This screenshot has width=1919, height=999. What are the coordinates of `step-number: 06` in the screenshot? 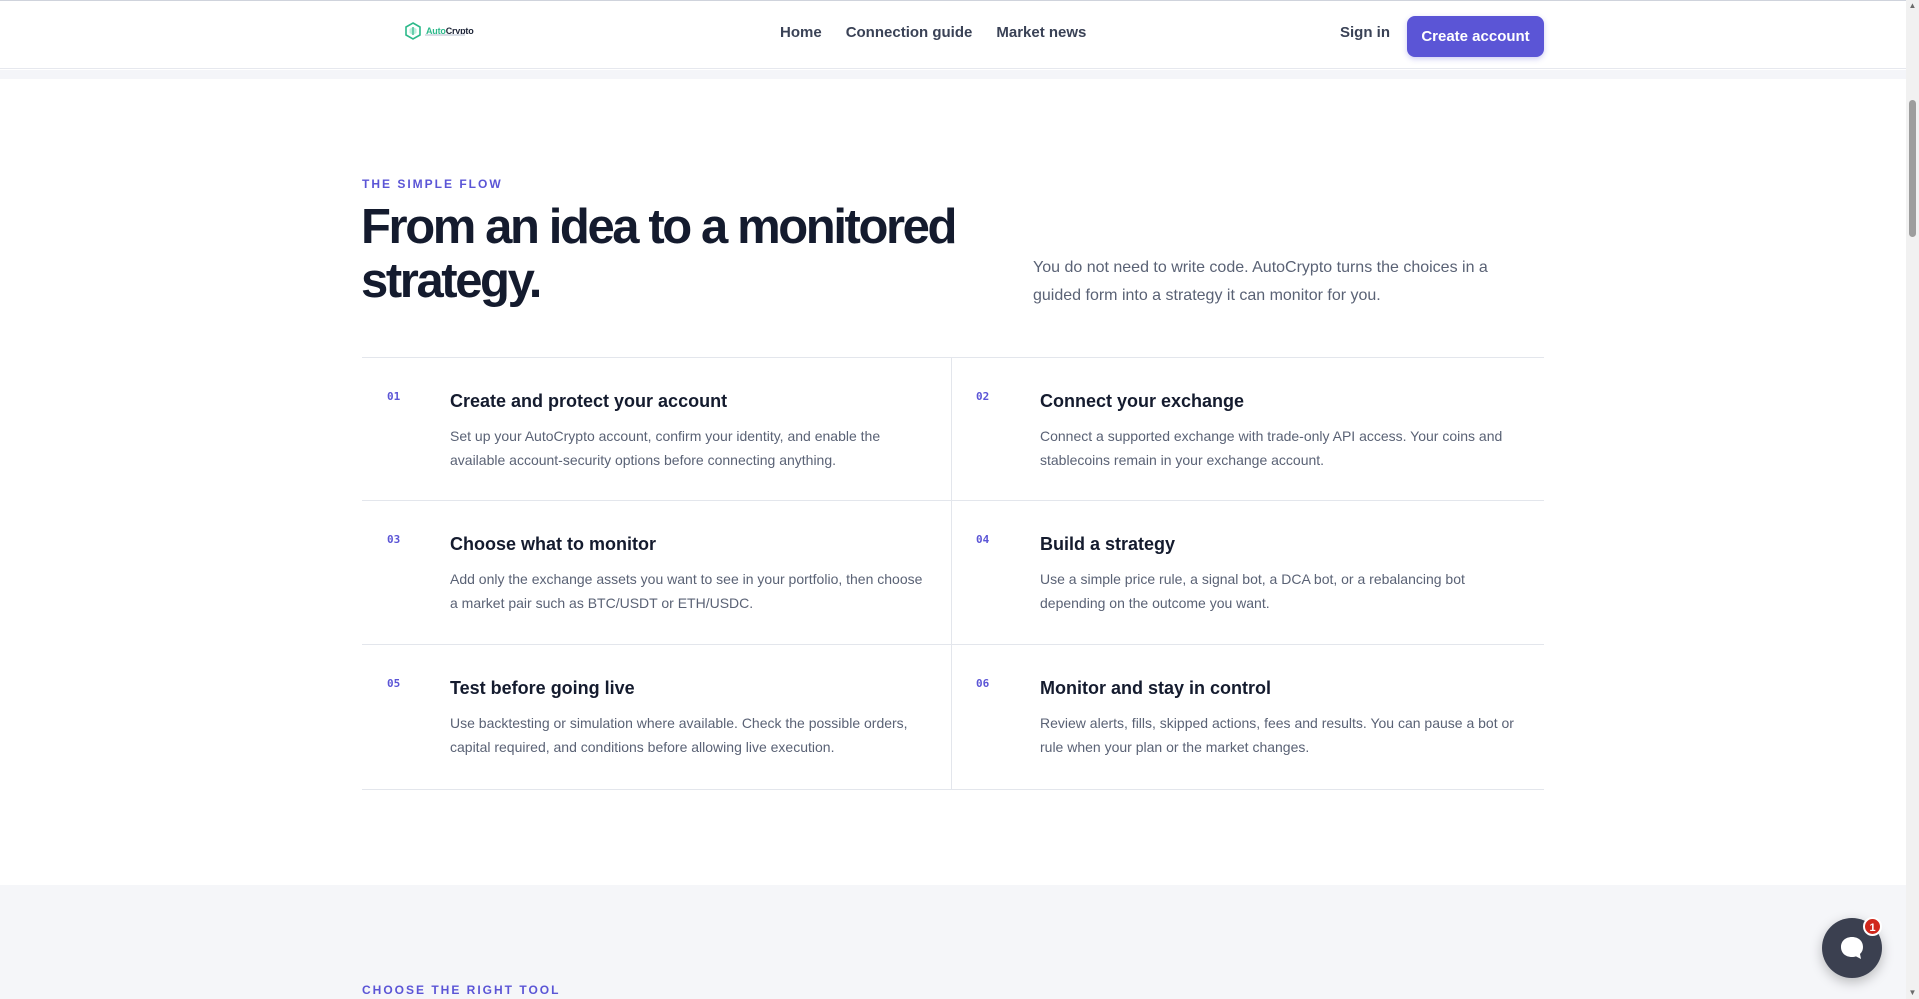 It's located at (983, 683).